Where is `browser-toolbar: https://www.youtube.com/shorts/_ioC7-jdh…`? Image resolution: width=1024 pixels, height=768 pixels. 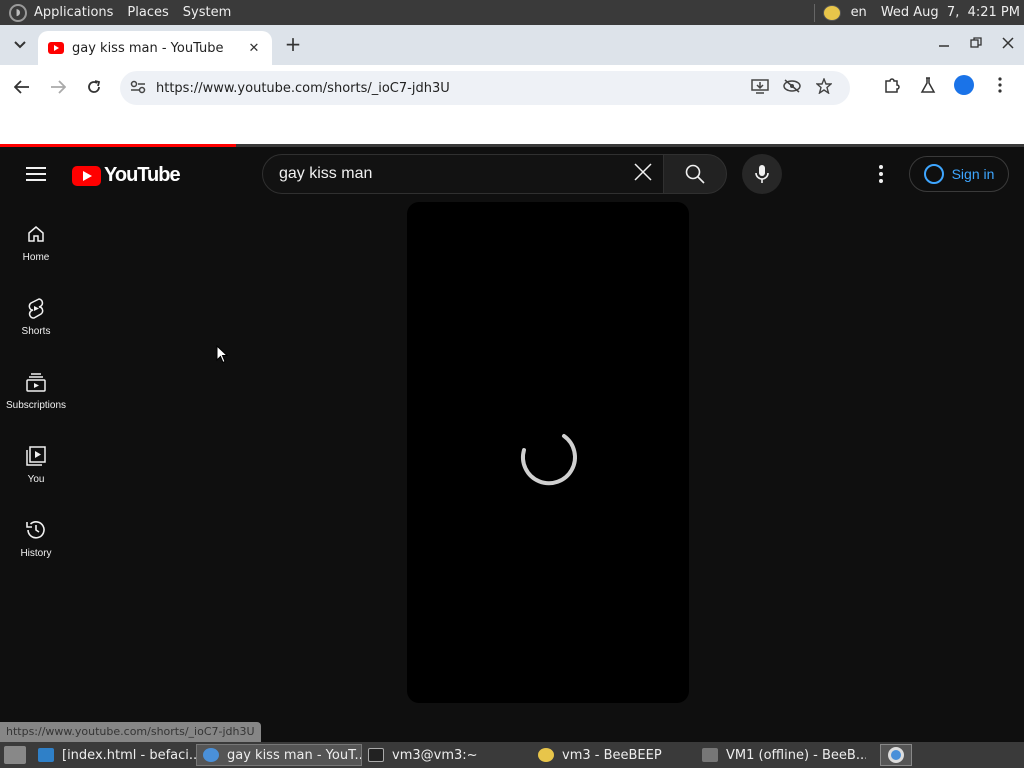 browser-toolbar: https://www.youtube.com/shorts/_ioC7-jdh… is located at coordinates (512, 87).